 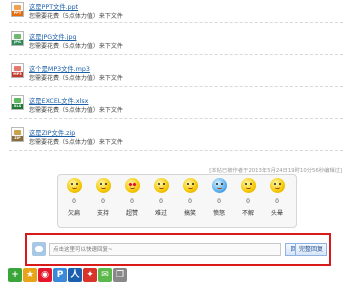 What do you see at coordinates (177, 201) in the screenshot?
I see `mood-panel: 0 欠扁 0 支持 0 超赞 0 难过 0 搞笑 0 愤怒 0 不解 0 头晕` at bounding box center [177, 201].